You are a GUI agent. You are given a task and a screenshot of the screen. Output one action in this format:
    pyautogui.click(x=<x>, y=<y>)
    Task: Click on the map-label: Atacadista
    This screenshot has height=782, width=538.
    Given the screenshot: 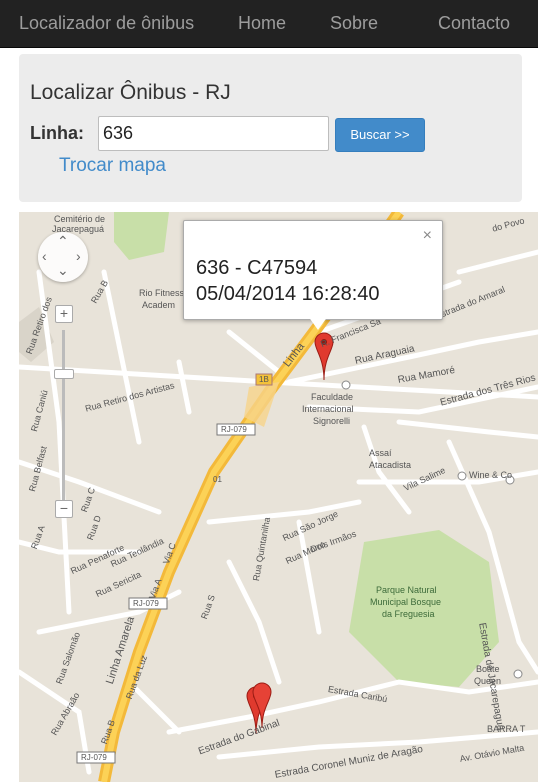 What is the action you would take?
    pyautogui.click(x=390, y=465)
    